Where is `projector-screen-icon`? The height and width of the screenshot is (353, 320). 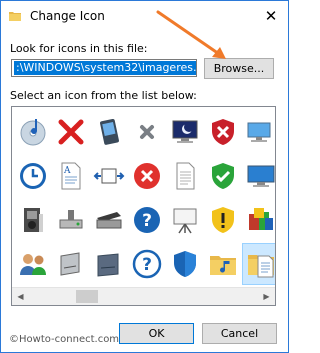 projector-screen-icon is located at coordinates (185, 221).